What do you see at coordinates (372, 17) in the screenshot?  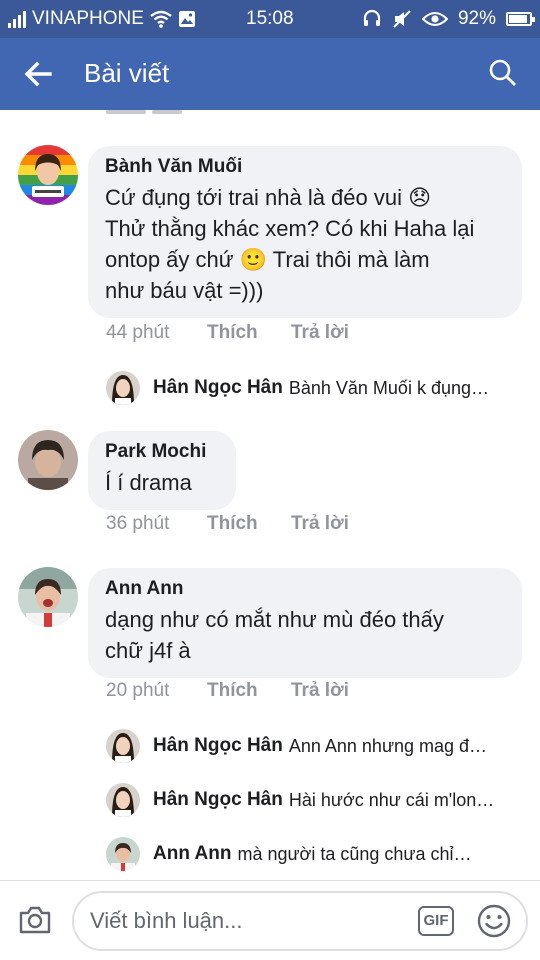 I see `headset-icon` at bounding box center [372, 17].